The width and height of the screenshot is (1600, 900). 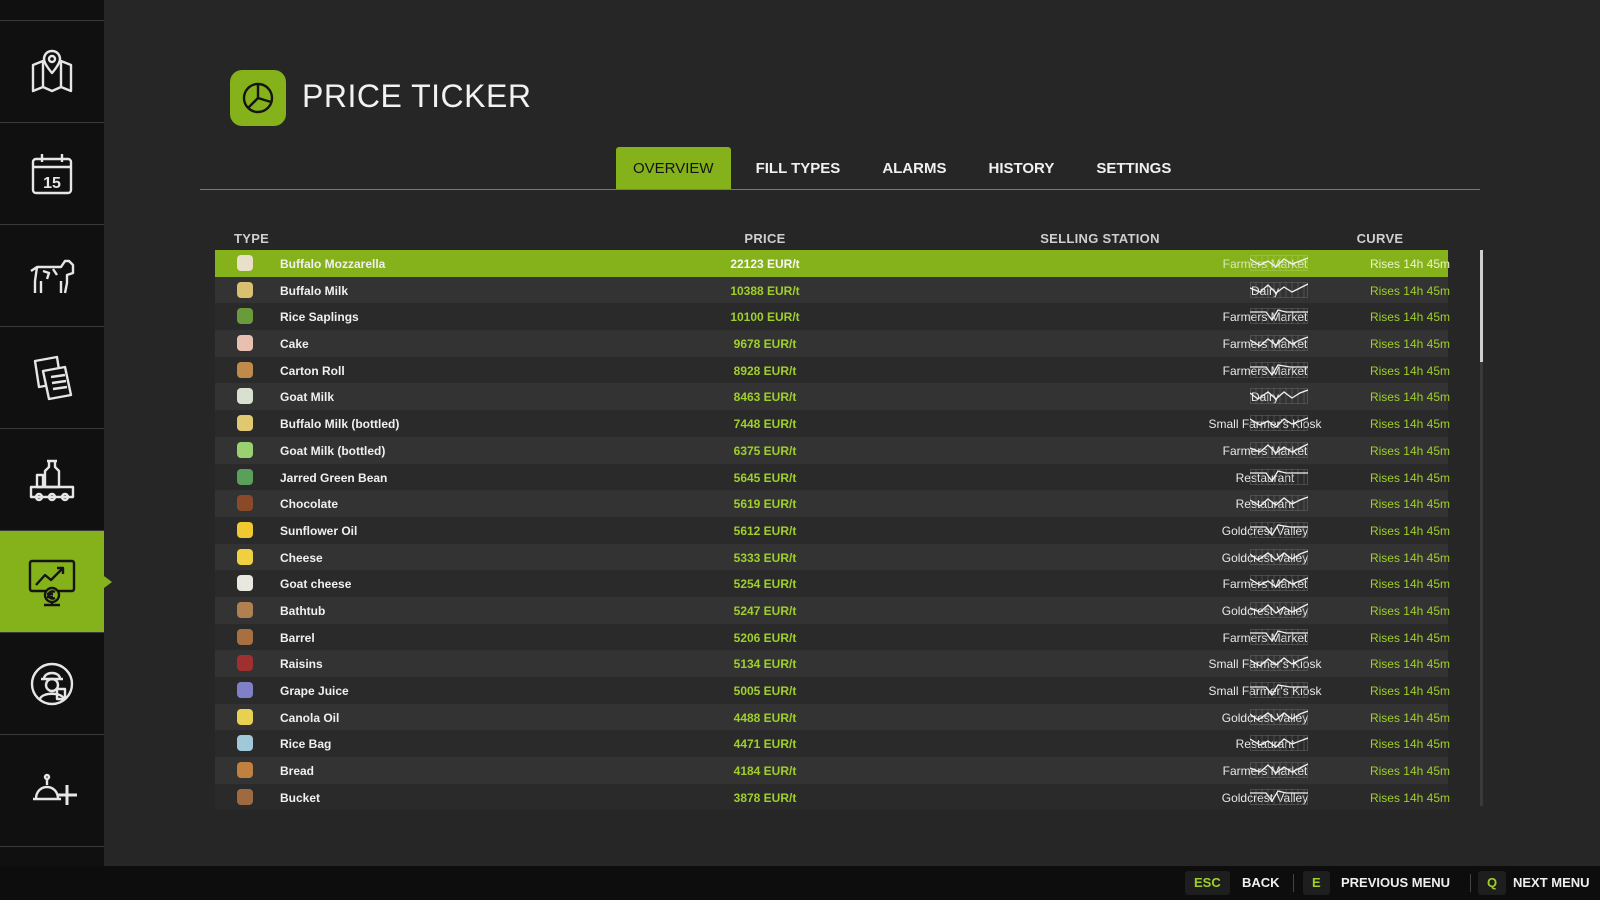 I want to click on farmer-icon, so click(x=52, y=683).